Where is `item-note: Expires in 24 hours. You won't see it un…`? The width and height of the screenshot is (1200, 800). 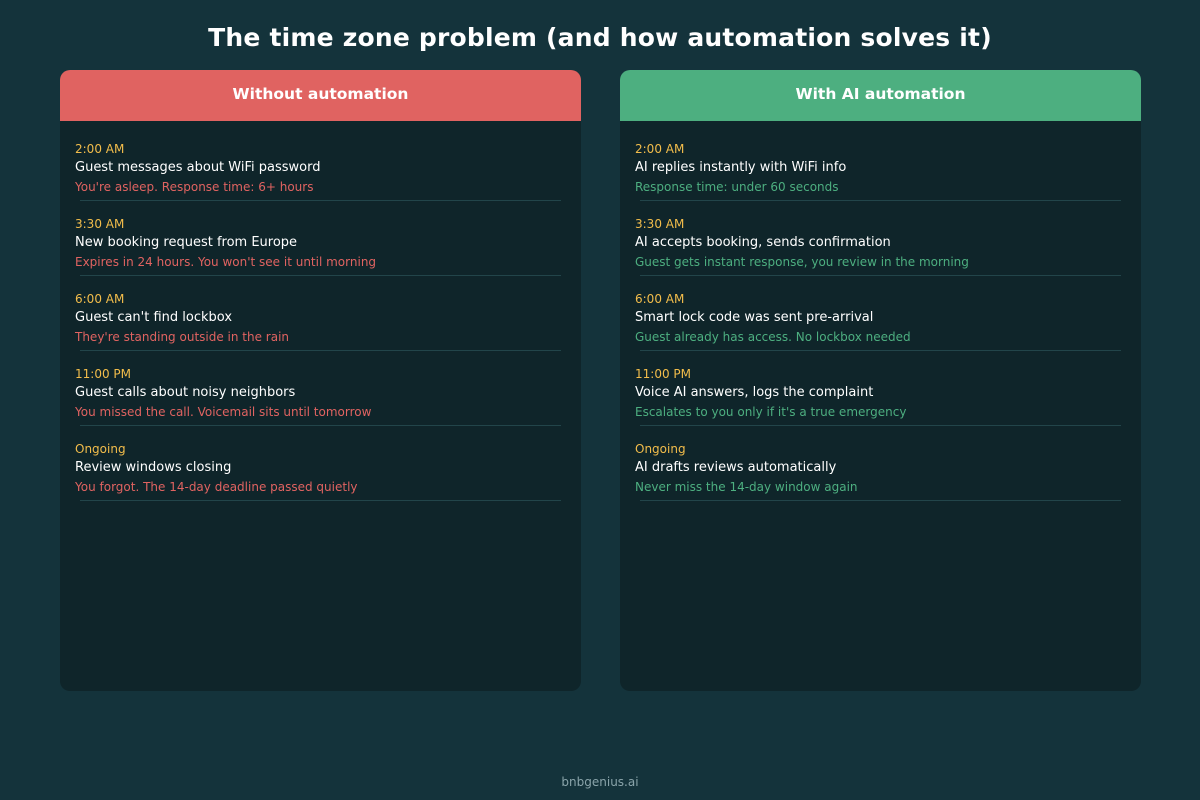 item-note: Expires in 24 hours. You won't see it un… is located at coordinates (226, 262).